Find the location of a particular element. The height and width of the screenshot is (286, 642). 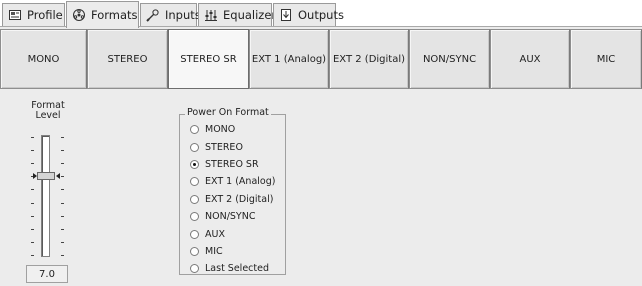

format-button-stereo-sr: STEREO SR is located at coordinates (208, 59).